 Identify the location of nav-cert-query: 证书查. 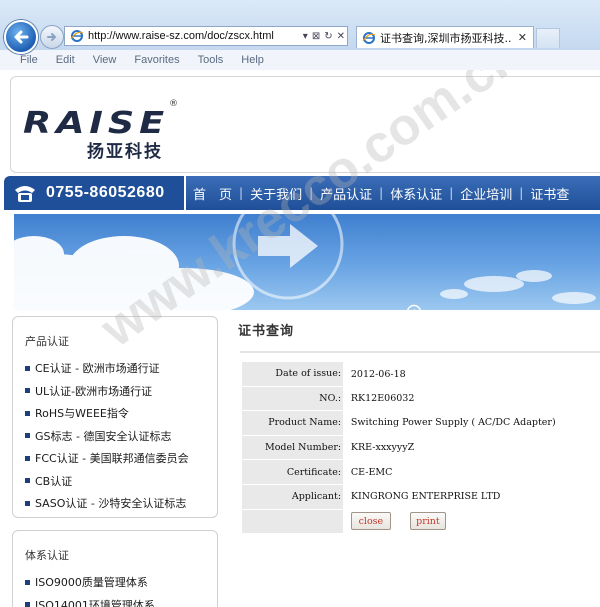
(549, 193).